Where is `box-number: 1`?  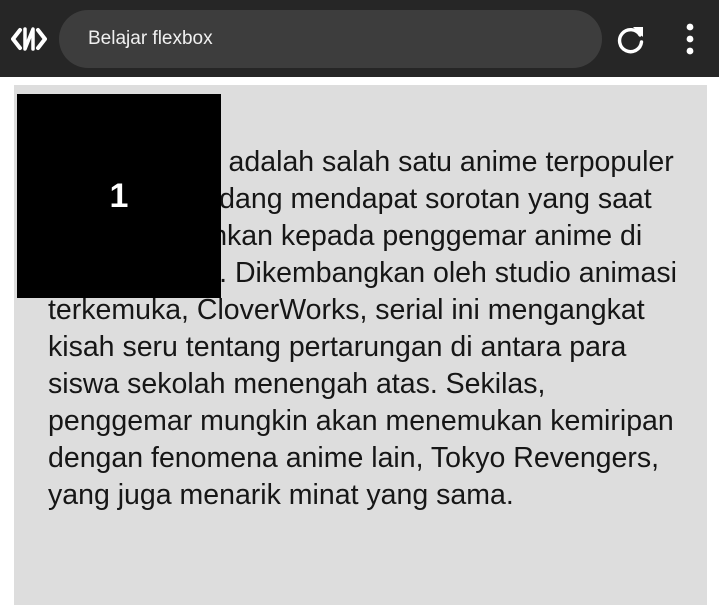
box-number: 1 is located at coordinates (119, 195).